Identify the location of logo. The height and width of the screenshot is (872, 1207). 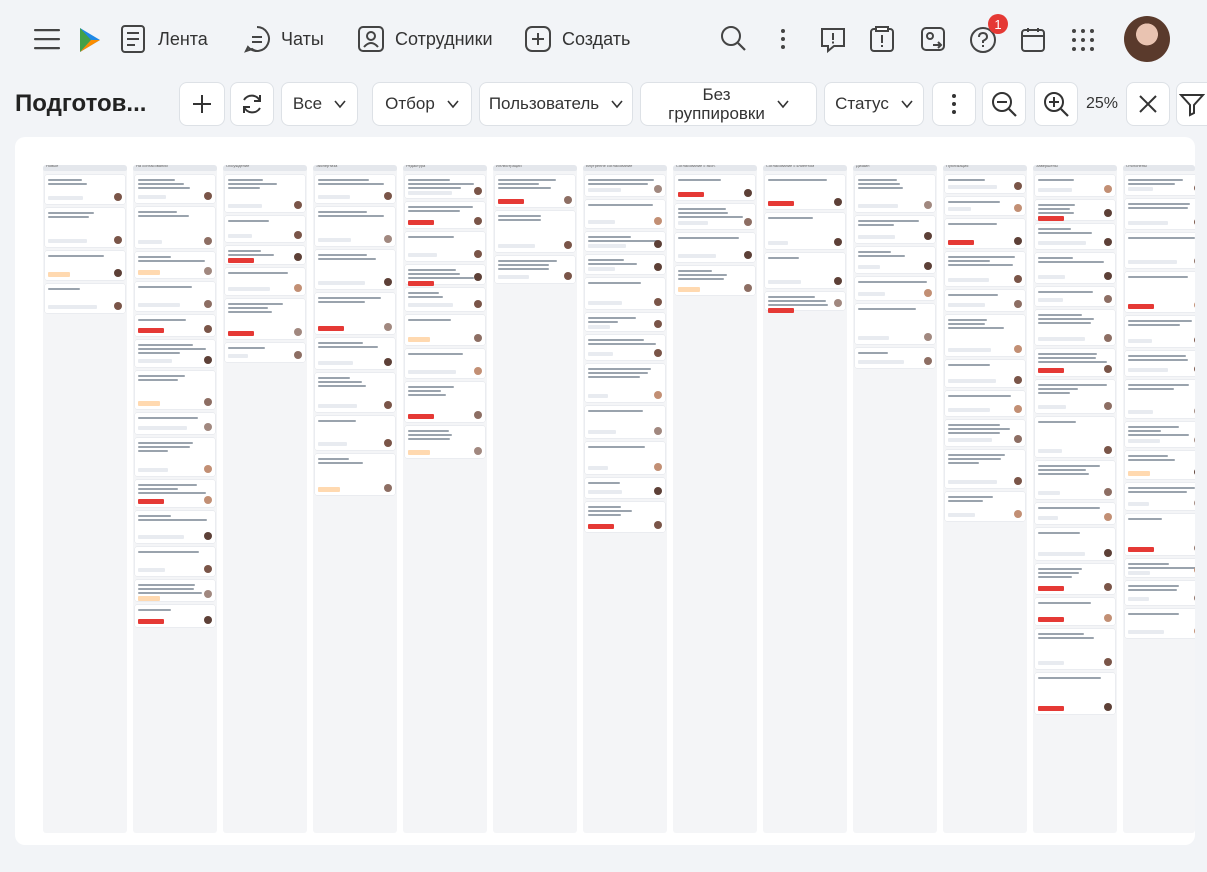
(90, 40).